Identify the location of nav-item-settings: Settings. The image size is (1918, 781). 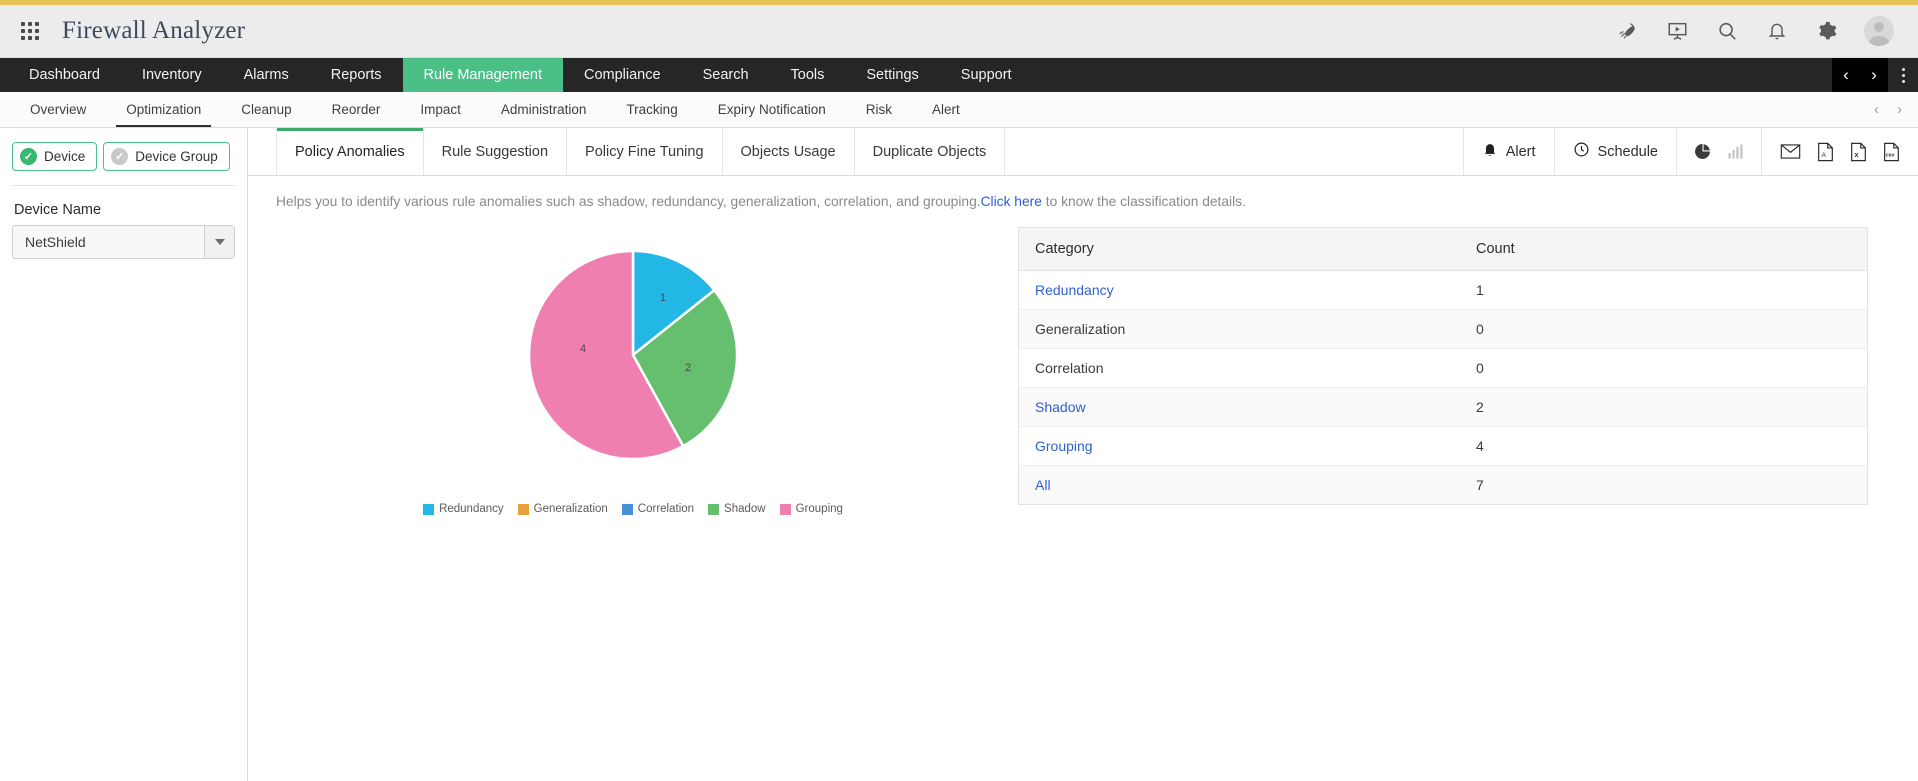
(892, 75).